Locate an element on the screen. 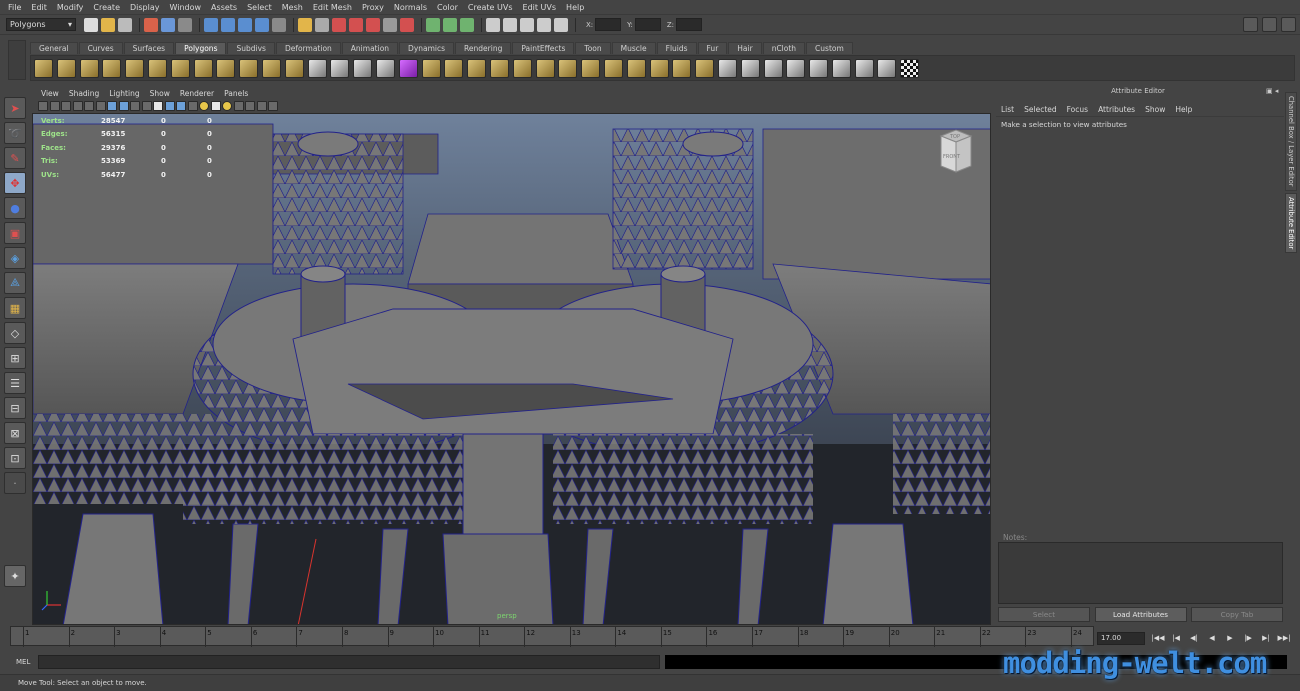 The height and width of the screenshot is (691, 1300). tab-painteffects: PaintEffects is located at coordinates (543, 48).